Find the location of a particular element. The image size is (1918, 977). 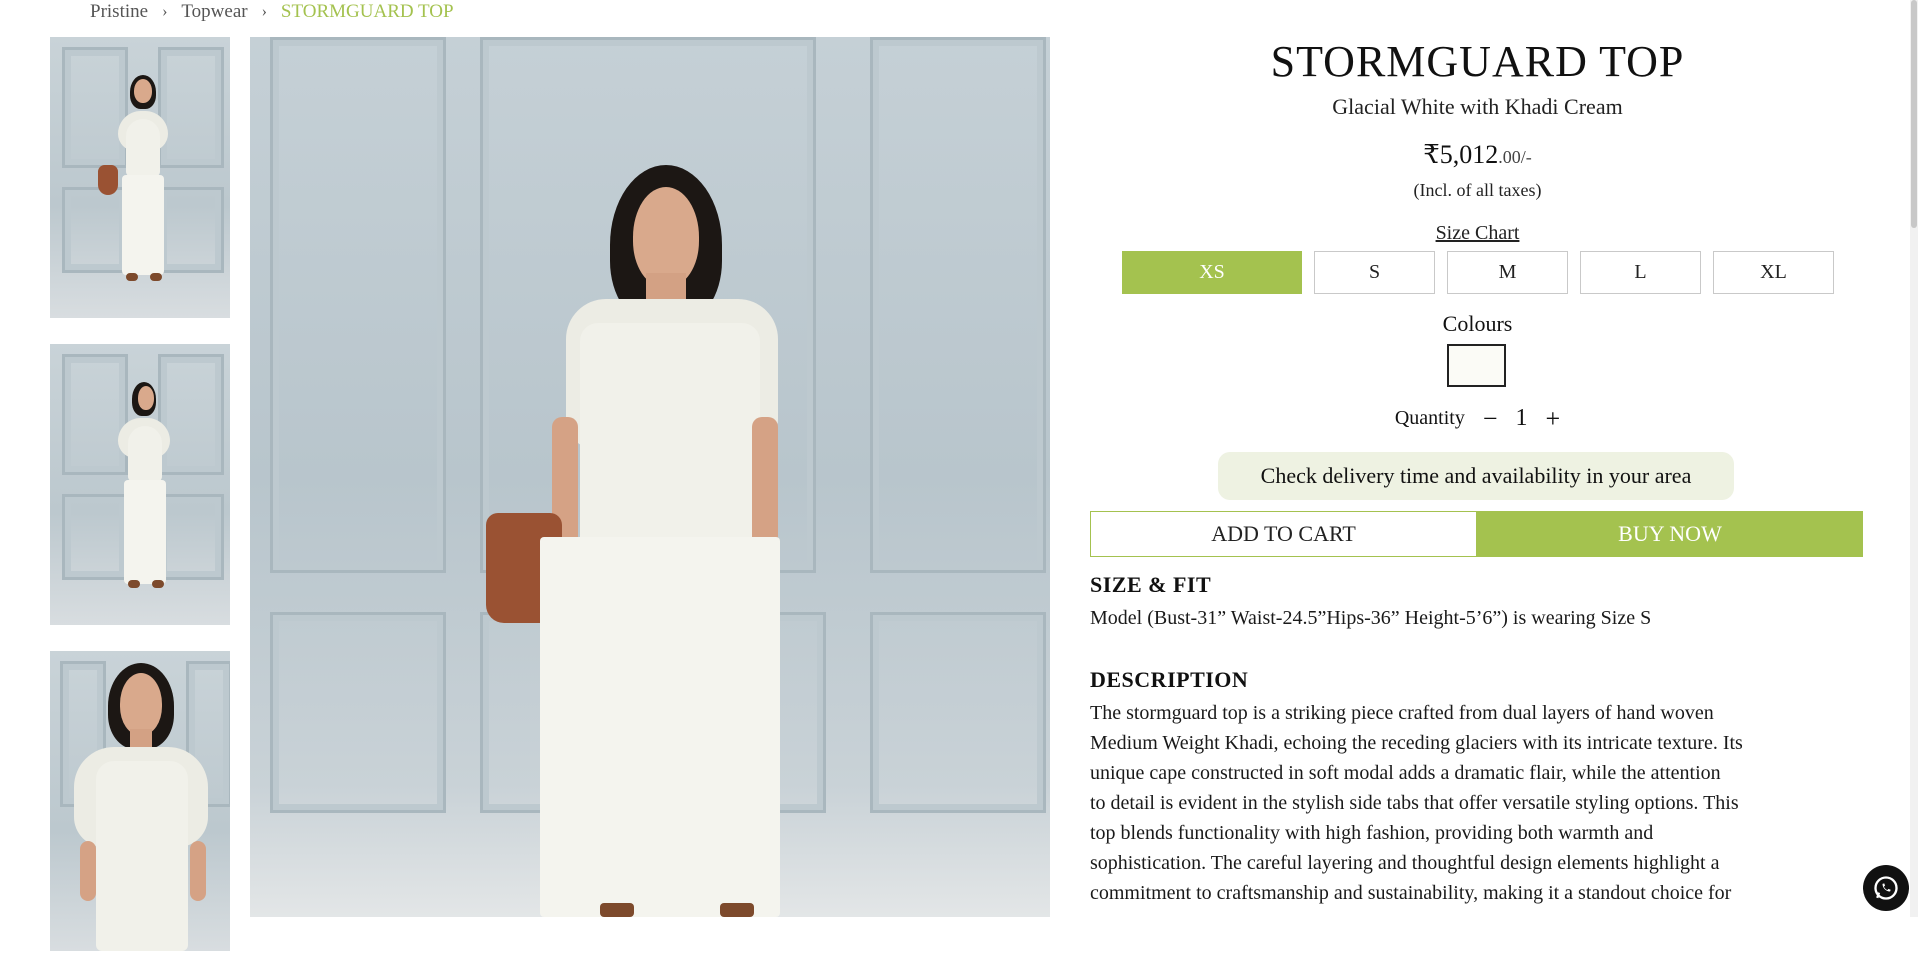

breadcrumb-pristine: Pristine is located at coordinates (119, 12).